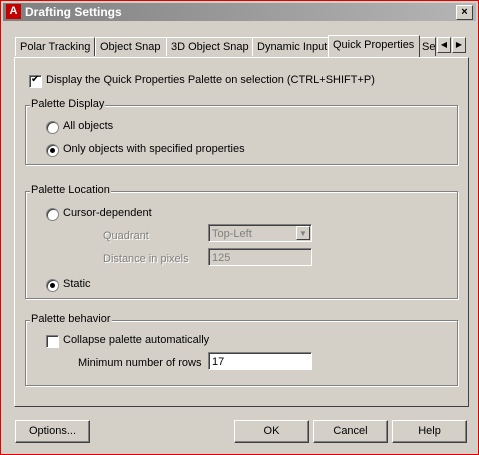 The height and width of the screenshot is (455, 479). I want to click on window-title: Drafting Settings, so click(73, 12).